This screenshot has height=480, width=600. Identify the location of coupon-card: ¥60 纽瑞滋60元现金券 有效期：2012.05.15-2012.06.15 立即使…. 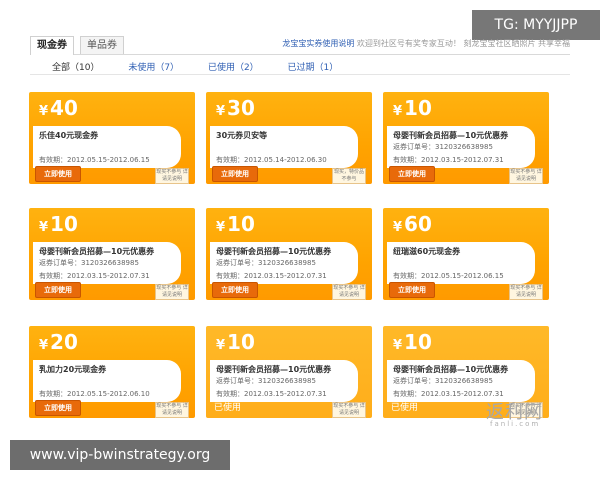
(466, 254).